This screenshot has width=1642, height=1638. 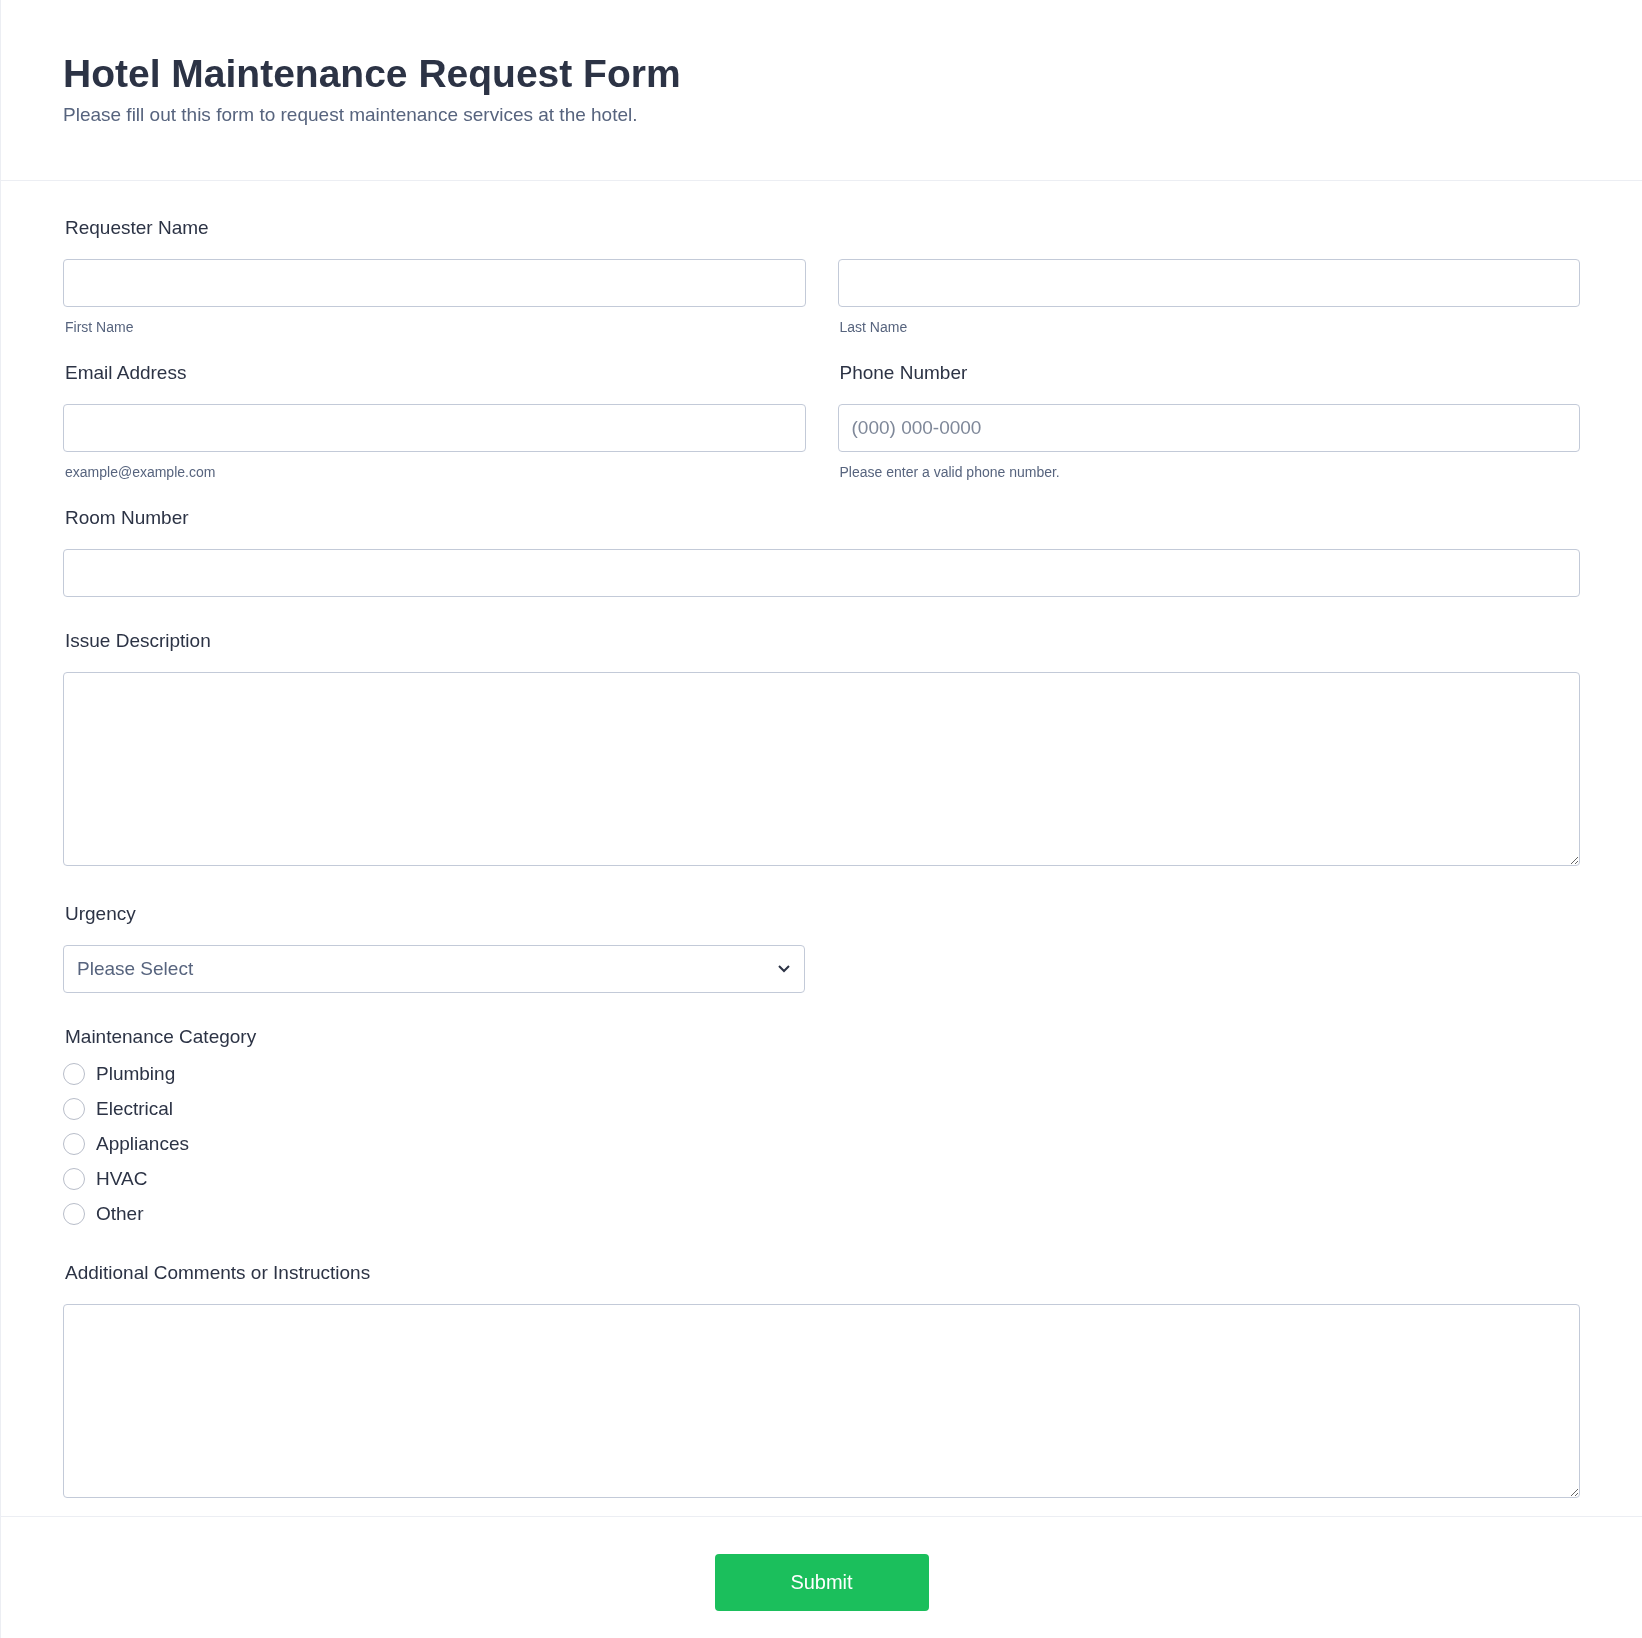 I want to click on radio-label: HVAC, so click(x=122, y=1179).